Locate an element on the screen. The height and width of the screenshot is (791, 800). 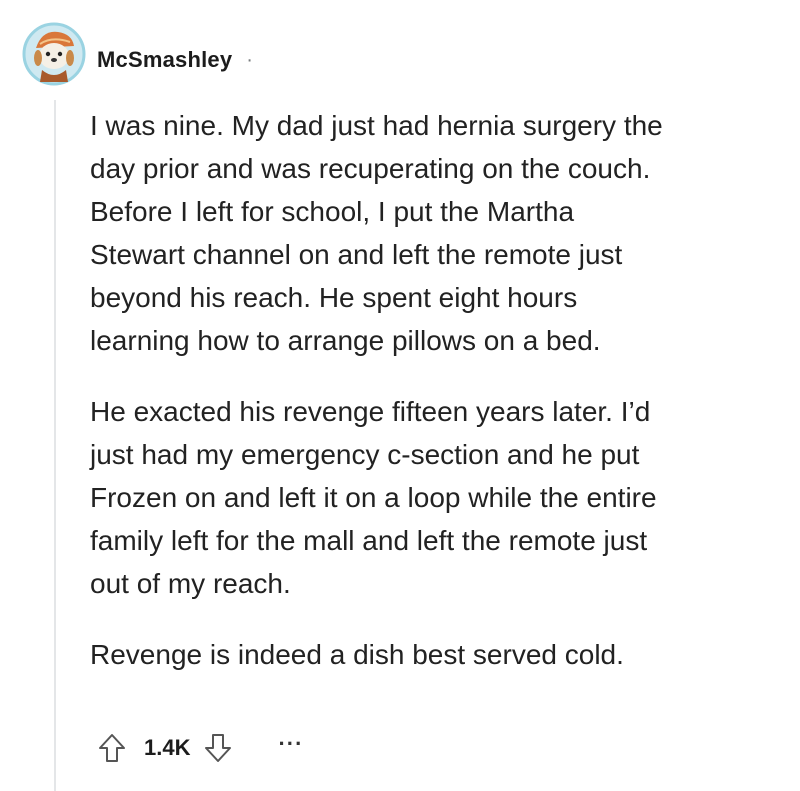
avatar is located at coordinates (54, 54).